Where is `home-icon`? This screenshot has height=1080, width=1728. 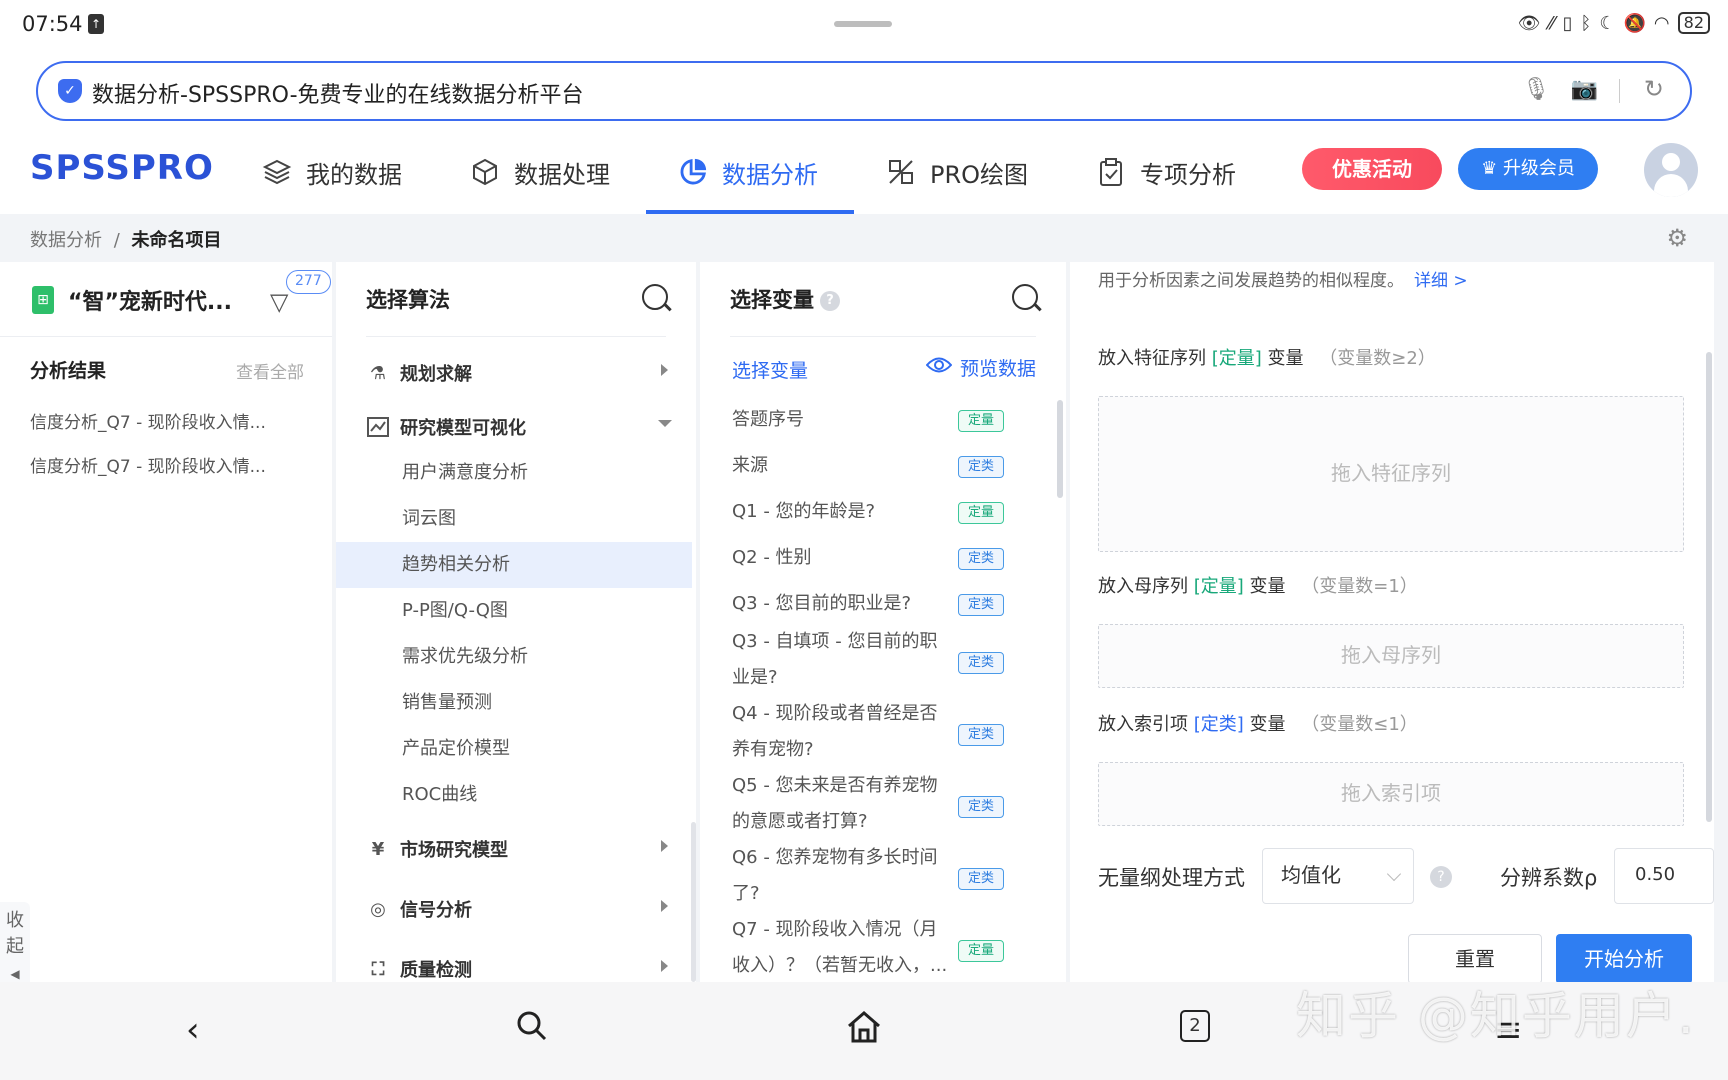
home-icon is located at coordinates (864, 1031).